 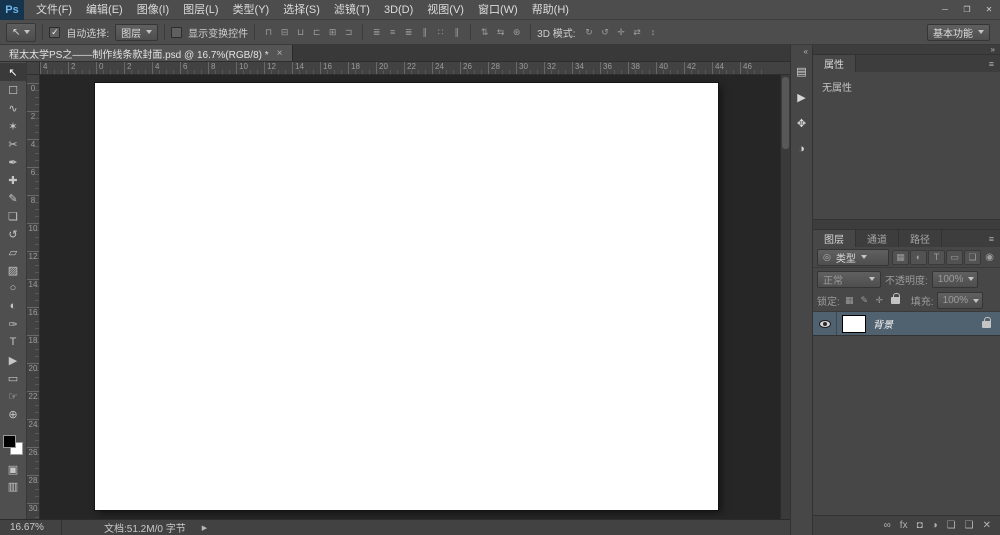 I want to click on 3d-roll-icon: ↺, so click(x=605, y=32).